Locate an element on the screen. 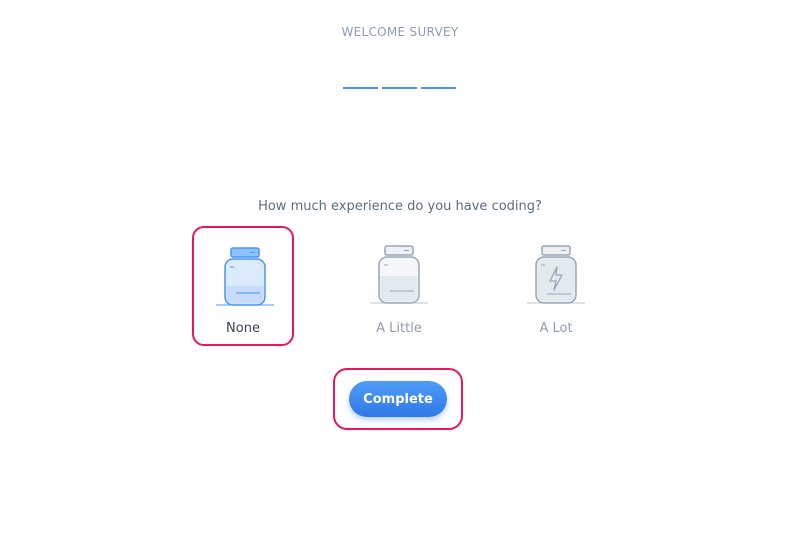 This screenshot has height=544, width=800. option-none: None is located at coordinates (243, 286).